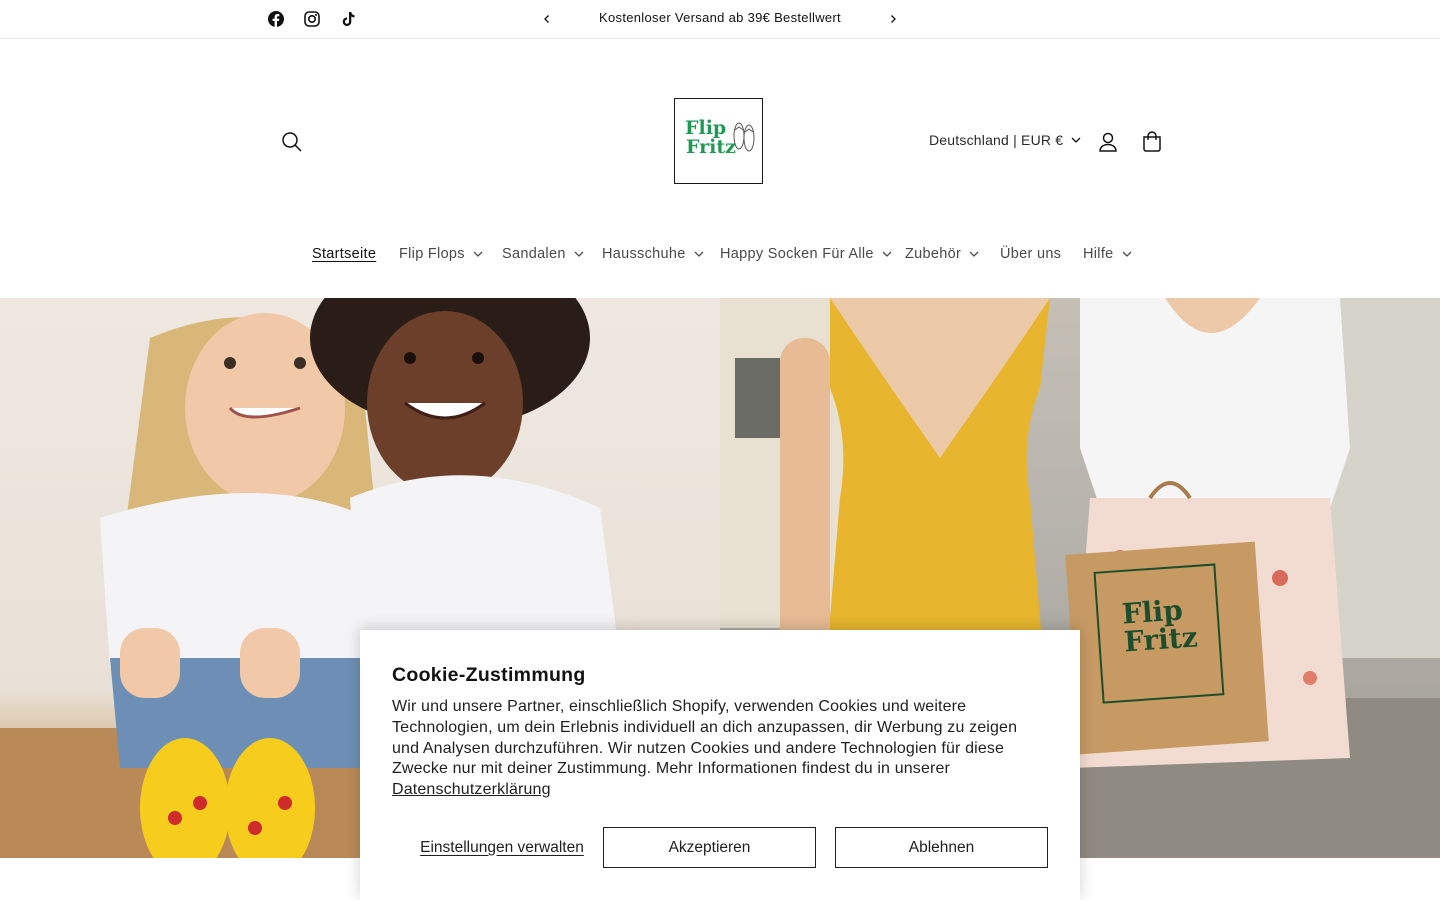 This screenshot has width=1440, height=900. Describe the element at coordinates (709, 847) in the screenshot. I see `accept-button: Akzeptieren` at that location.